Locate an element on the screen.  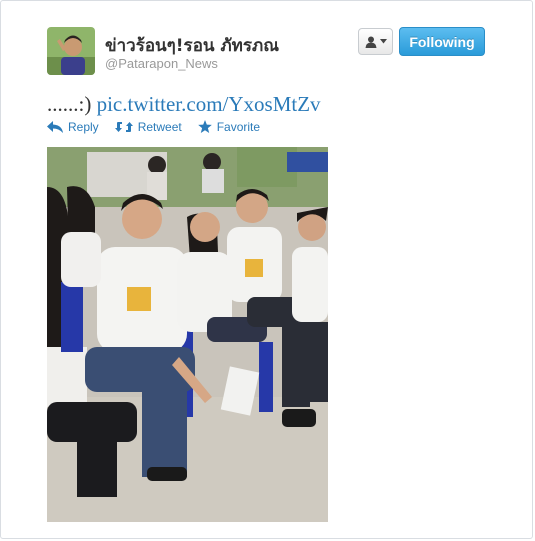
tweet-text: ......:) pic.twitter.com/YxosMtZv is located at coordinates (184, 104).